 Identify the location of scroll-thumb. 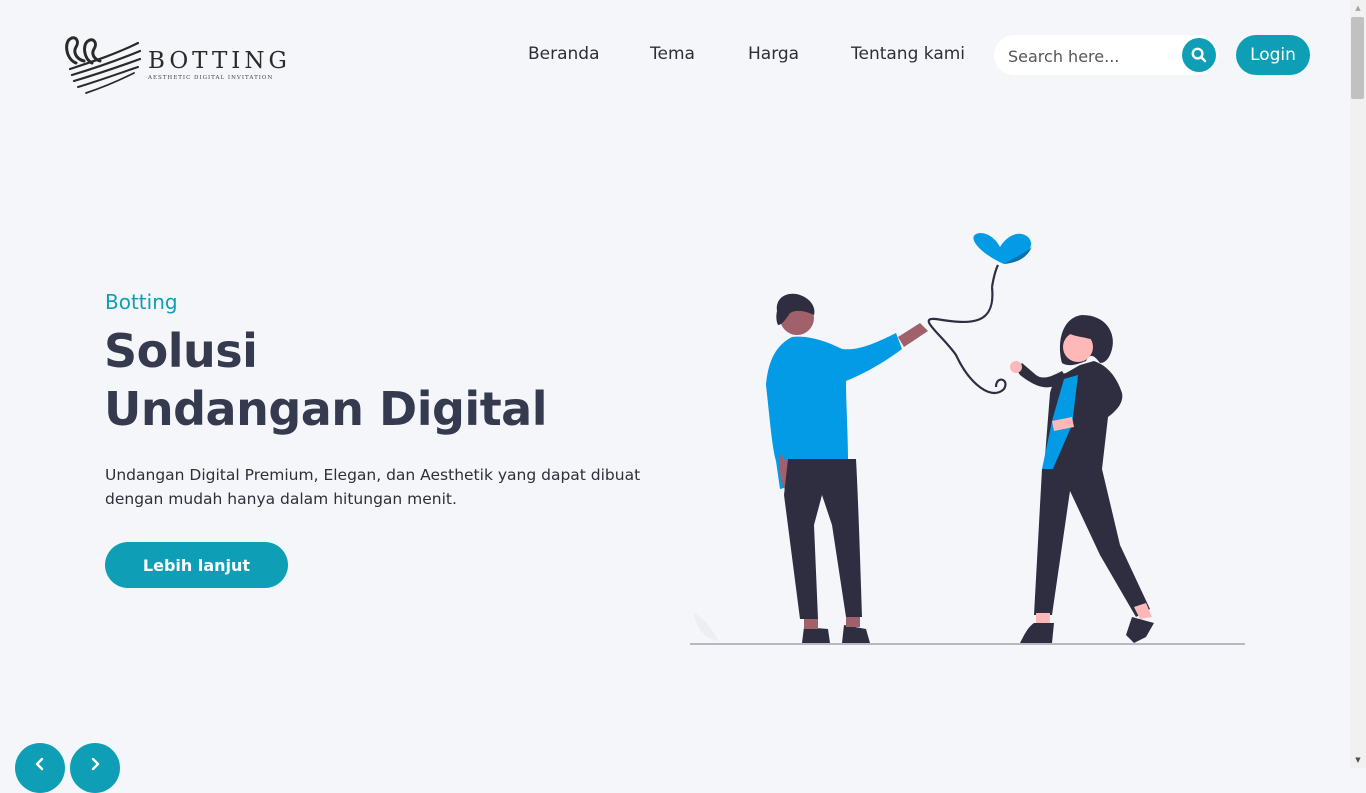
(1357, 58).